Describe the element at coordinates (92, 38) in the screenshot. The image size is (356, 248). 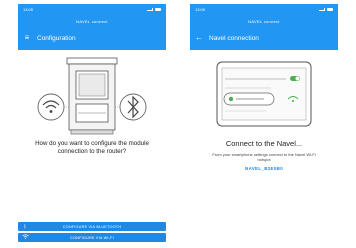
I see `toolbar: ≡ Configuration` at that location.